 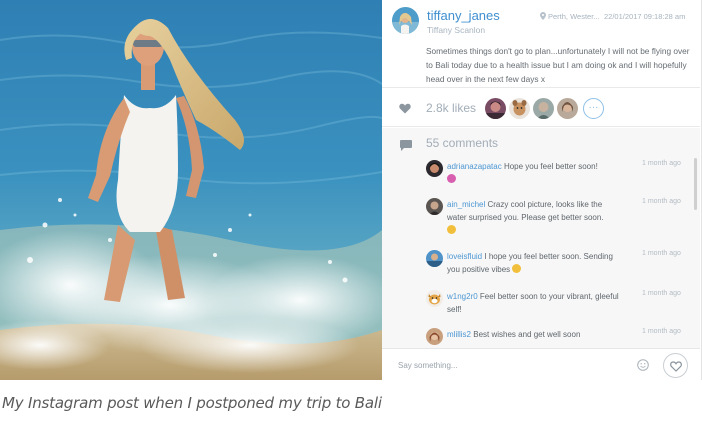 What do you see at coordinates (550, 166) in the screenshot?
I see `comment-text: Hope you feel better soon!` at bounding box center [550, 166].